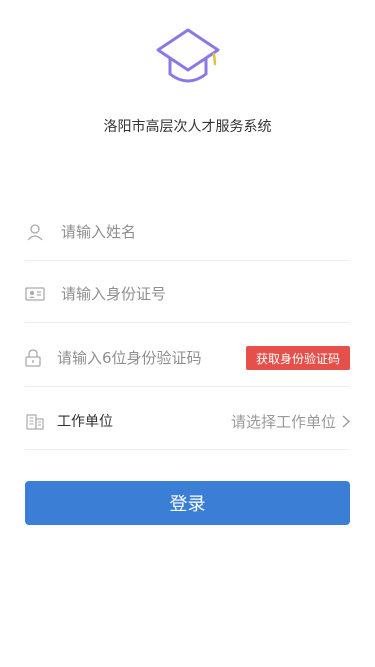 The image size is (375, 667). I want to click on id-card-field-row, so click(187, 294).